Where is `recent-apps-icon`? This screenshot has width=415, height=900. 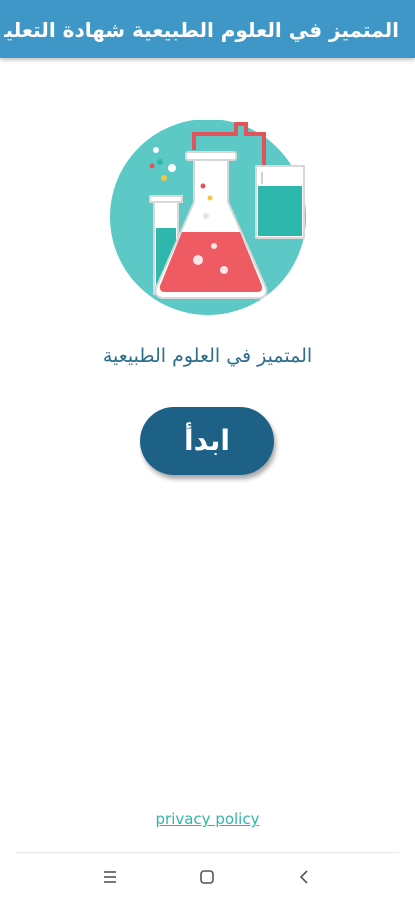 recent-apps-icon is located at coordinates (110, 877).